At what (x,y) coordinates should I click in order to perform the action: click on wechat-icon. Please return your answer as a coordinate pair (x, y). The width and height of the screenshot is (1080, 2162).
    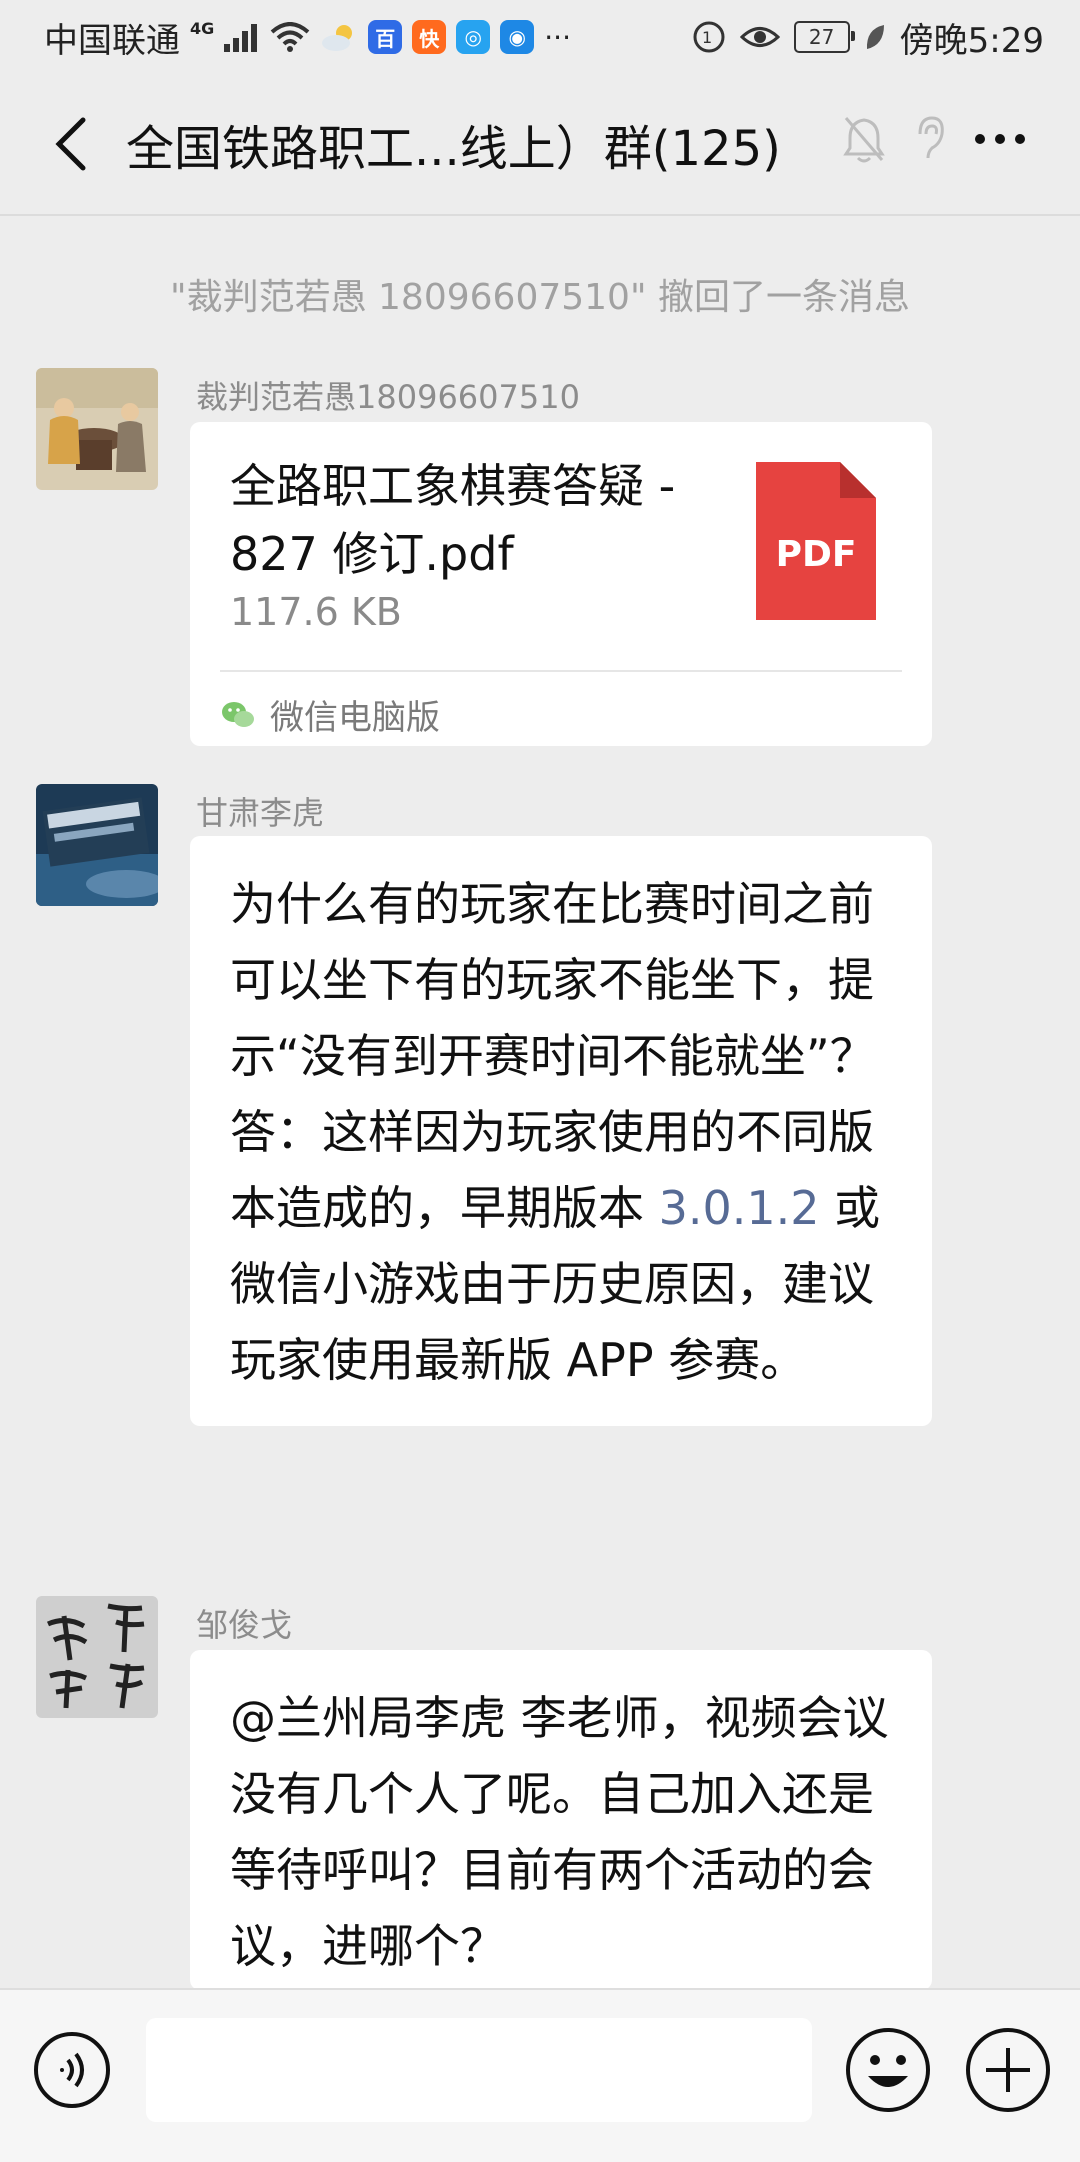
    Looking at the image, I should click on (238, 714).